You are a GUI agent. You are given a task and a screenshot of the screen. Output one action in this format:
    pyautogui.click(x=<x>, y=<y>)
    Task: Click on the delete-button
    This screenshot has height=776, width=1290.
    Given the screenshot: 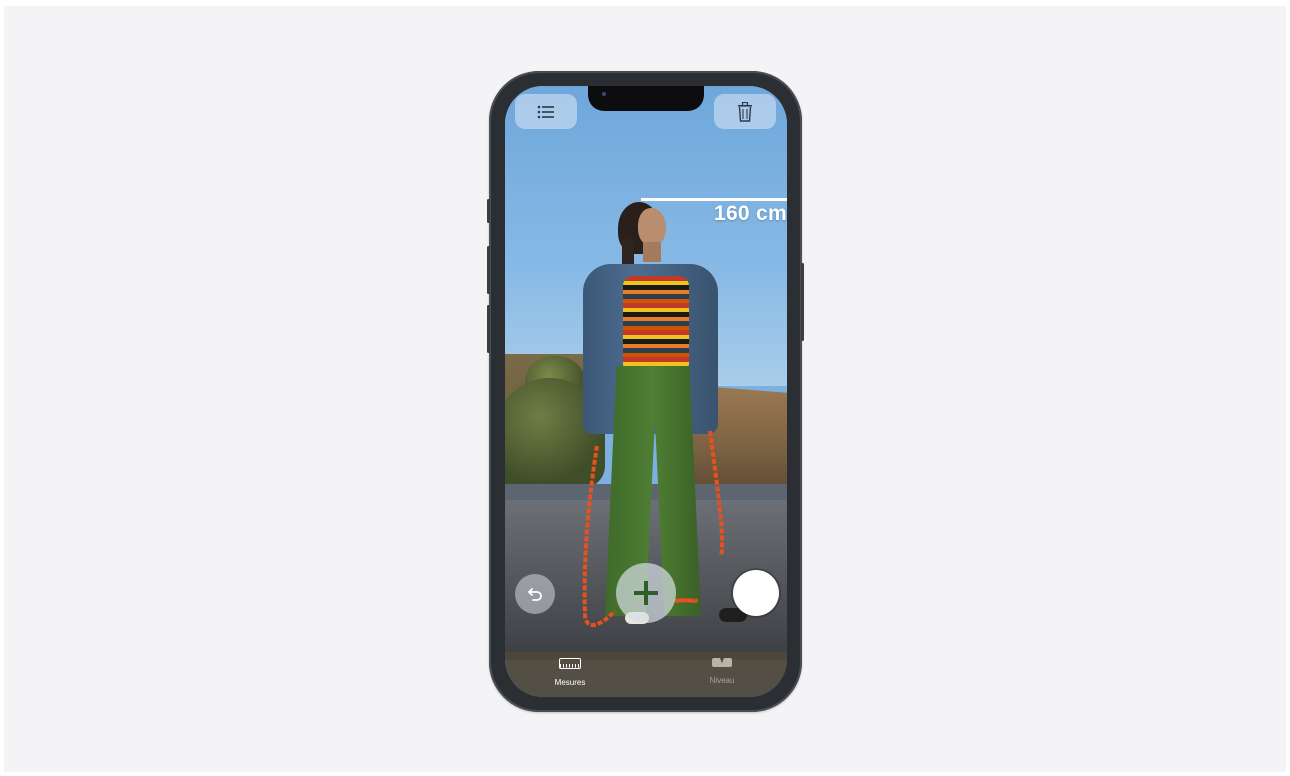 What is the action you would take?
    pyautogui.click(x=745, y=111)
    